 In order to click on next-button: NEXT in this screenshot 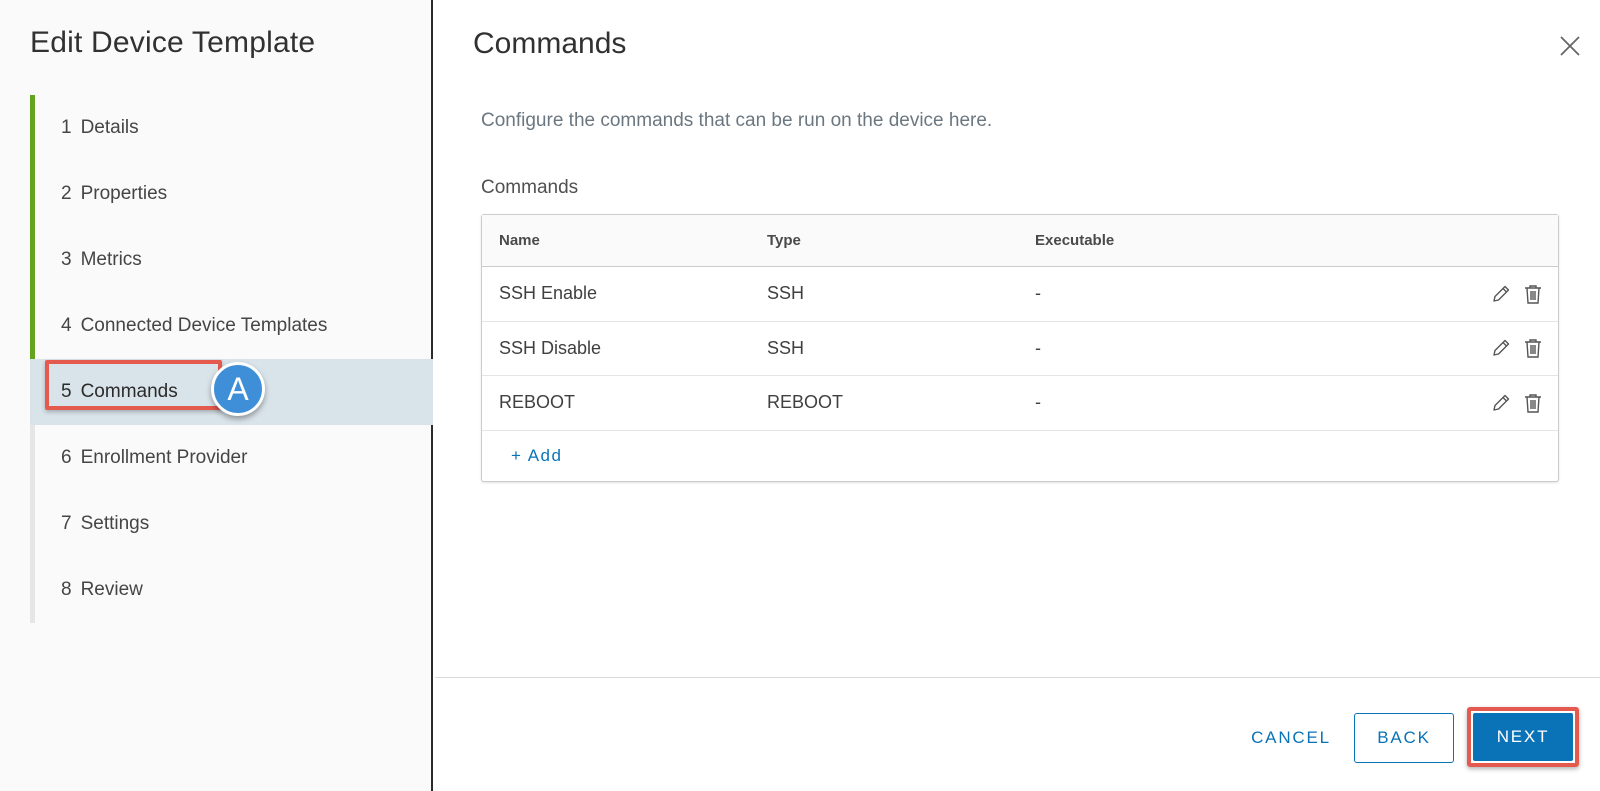, I will do `click(1523, 737)`.